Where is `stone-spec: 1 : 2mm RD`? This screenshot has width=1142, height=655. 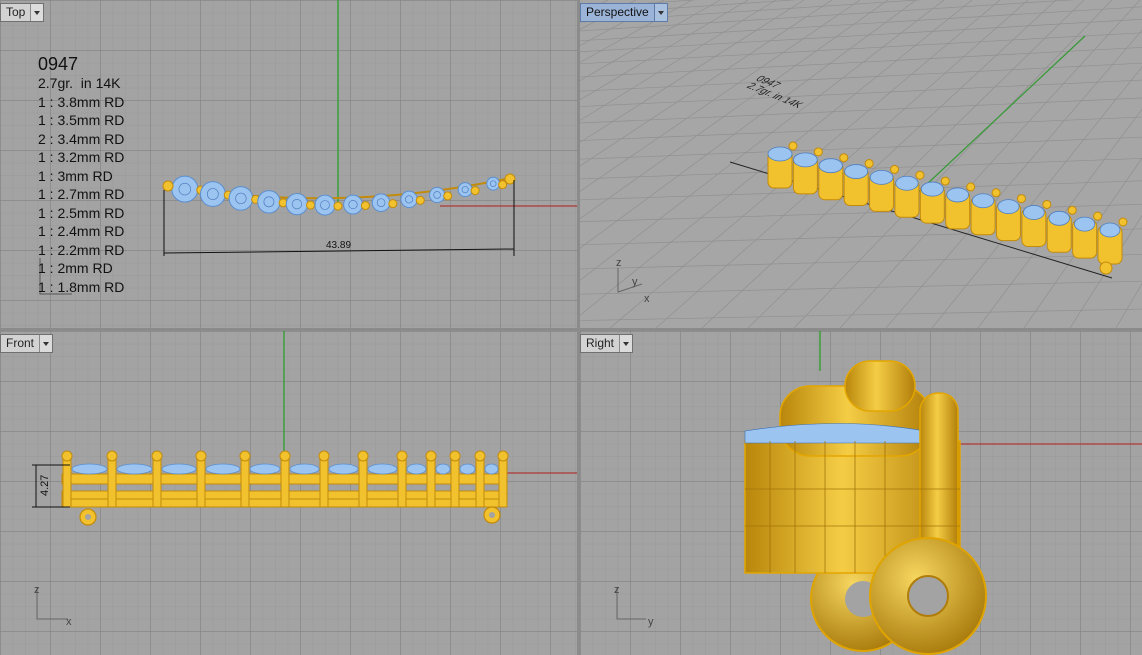 stone-spec: 1 : 2mm RD is located at coordinates (75, 268).